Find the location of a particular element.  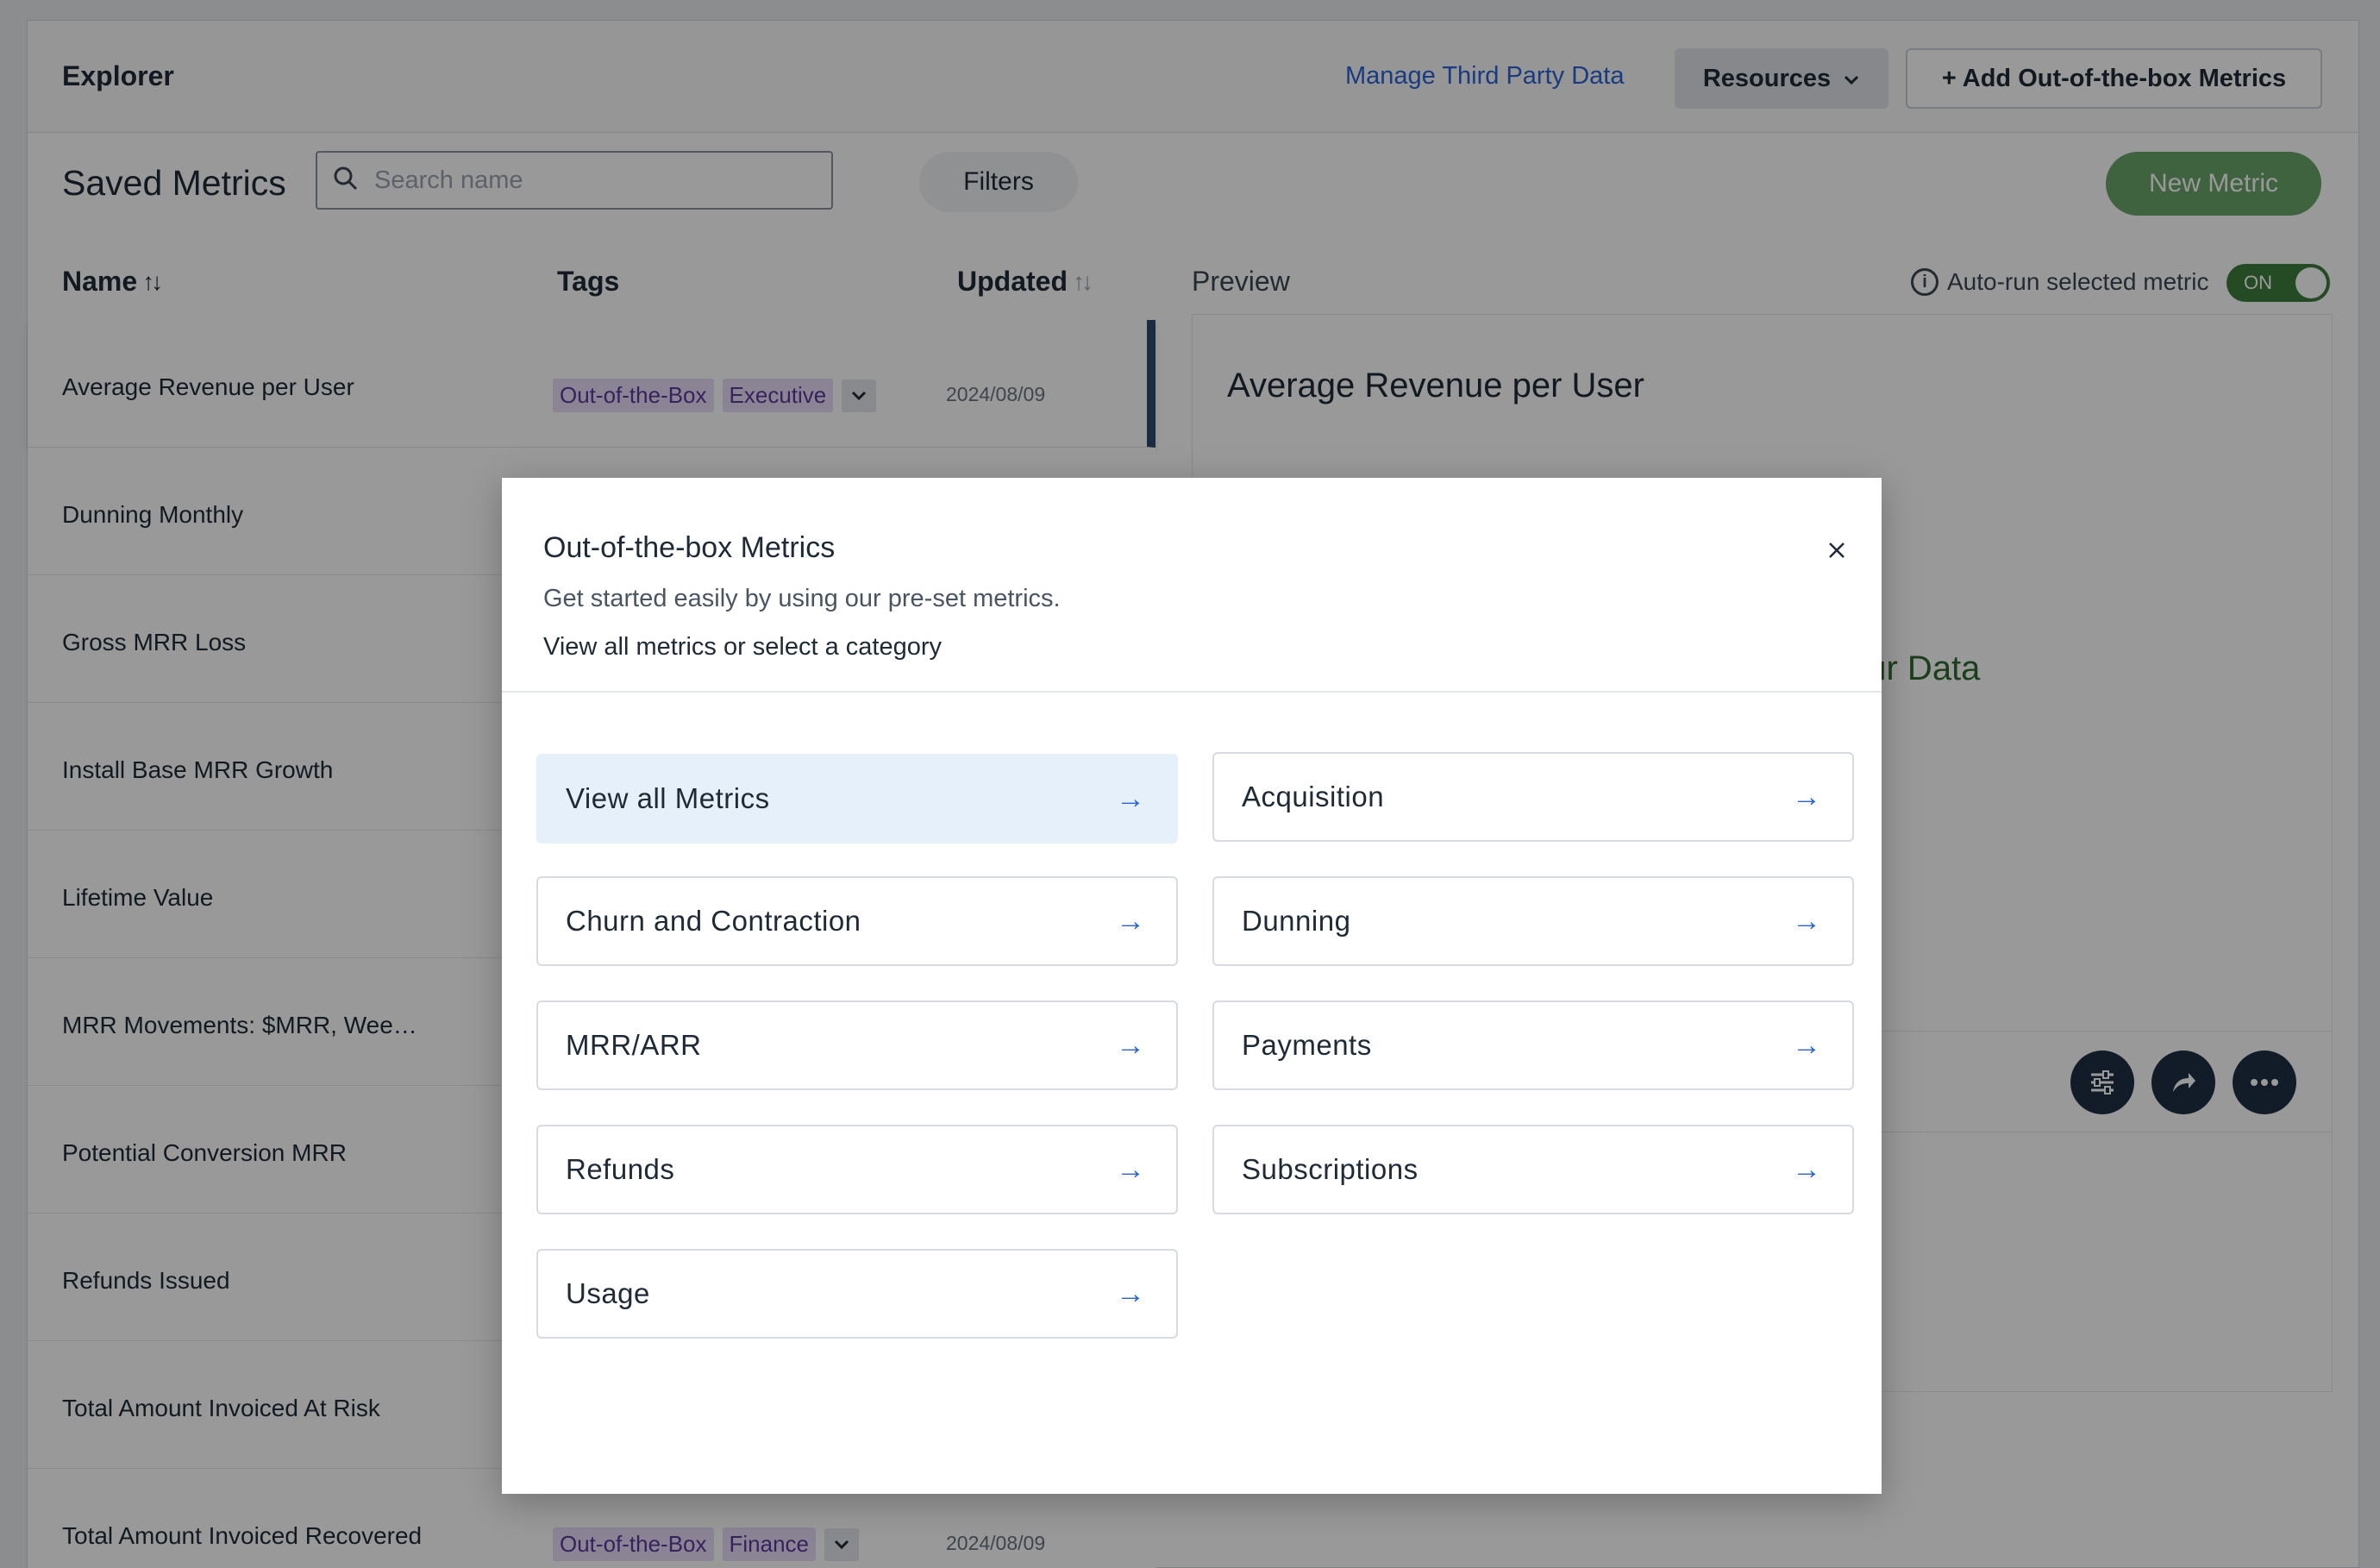

category-refunds: Refunds → is located at coordinates (857, 1169).